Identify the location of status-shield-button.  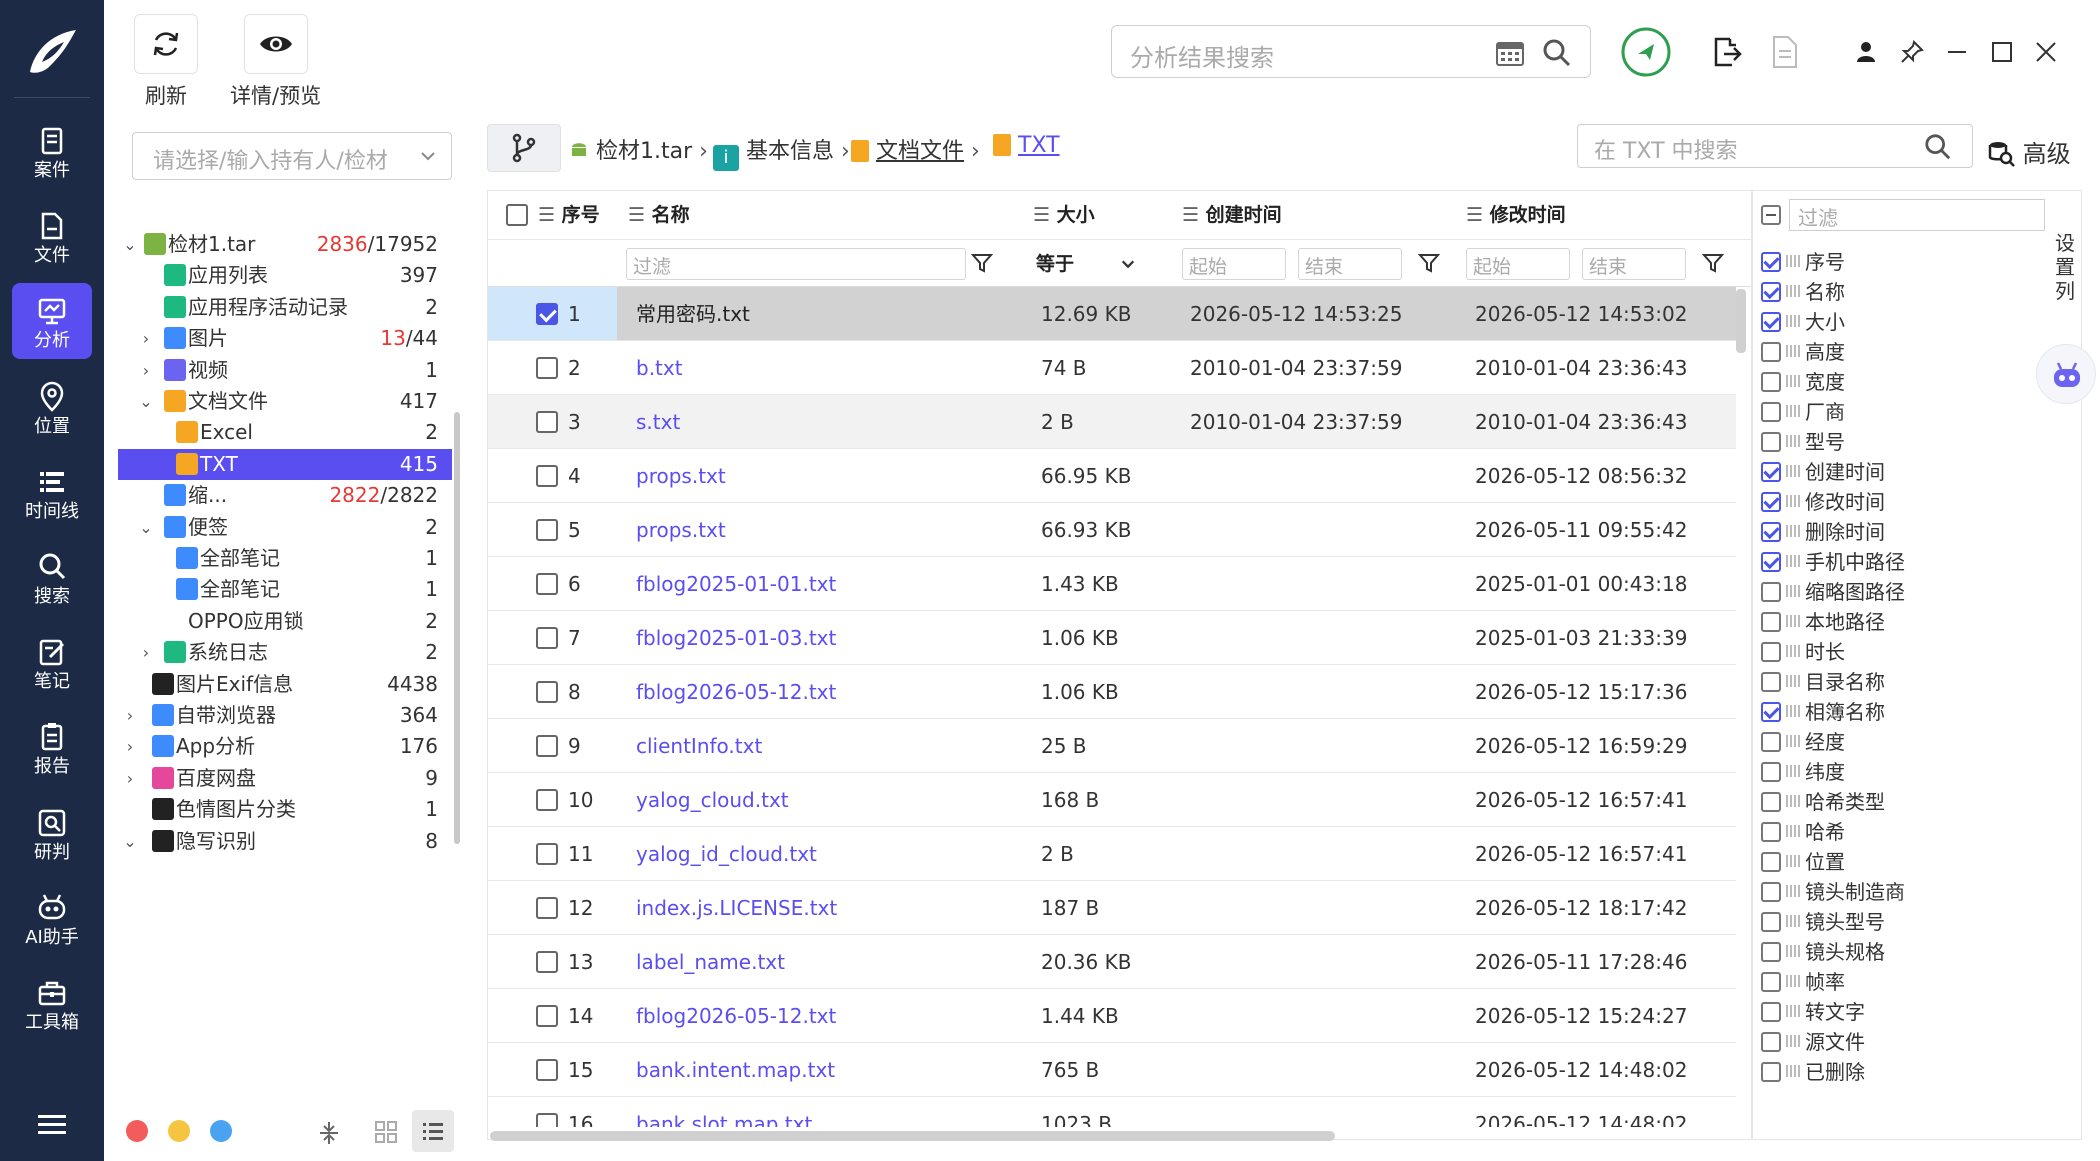
(1646, 52).